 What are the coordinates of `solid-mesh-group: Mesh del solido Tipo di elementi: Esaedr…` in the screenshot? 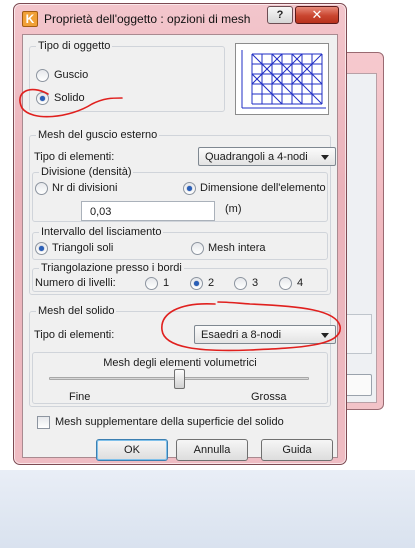 It's located at (182, 356).